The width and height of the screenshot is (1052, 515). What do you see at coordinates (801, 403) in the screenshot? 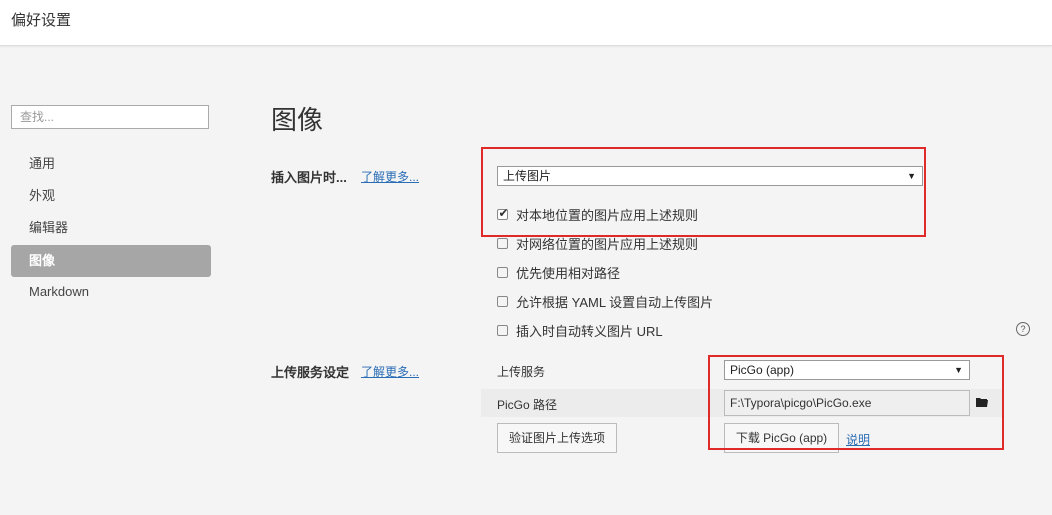
I see `picgo-path-value: F:\Typora\picgo\PicGo.exe` at bounding box center [801, 403].